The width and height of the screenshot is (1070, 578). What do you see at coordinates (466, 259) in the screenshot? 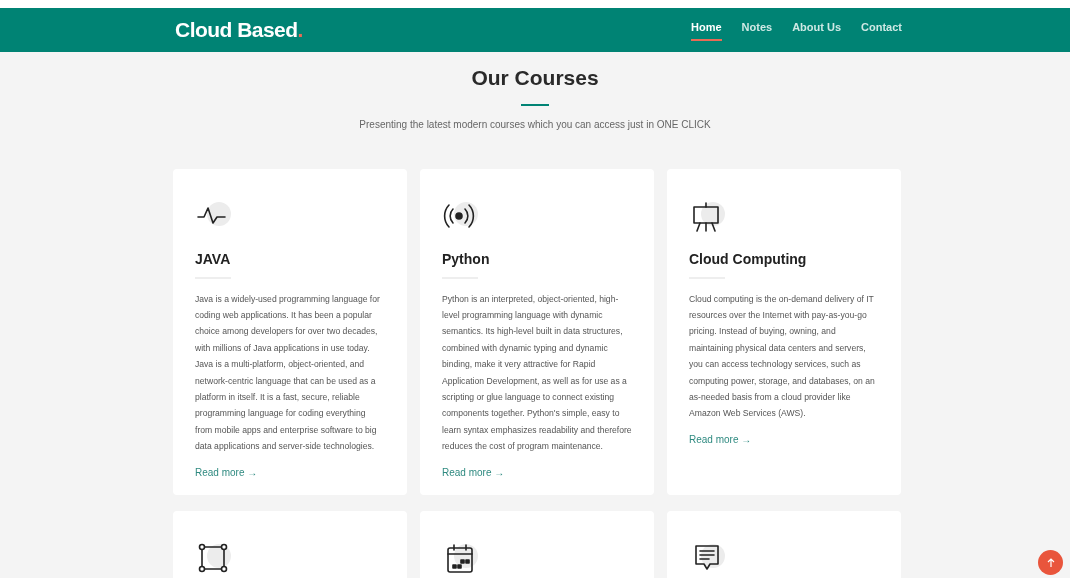
I see `course-title: Python` at bounding box center [466, 259].